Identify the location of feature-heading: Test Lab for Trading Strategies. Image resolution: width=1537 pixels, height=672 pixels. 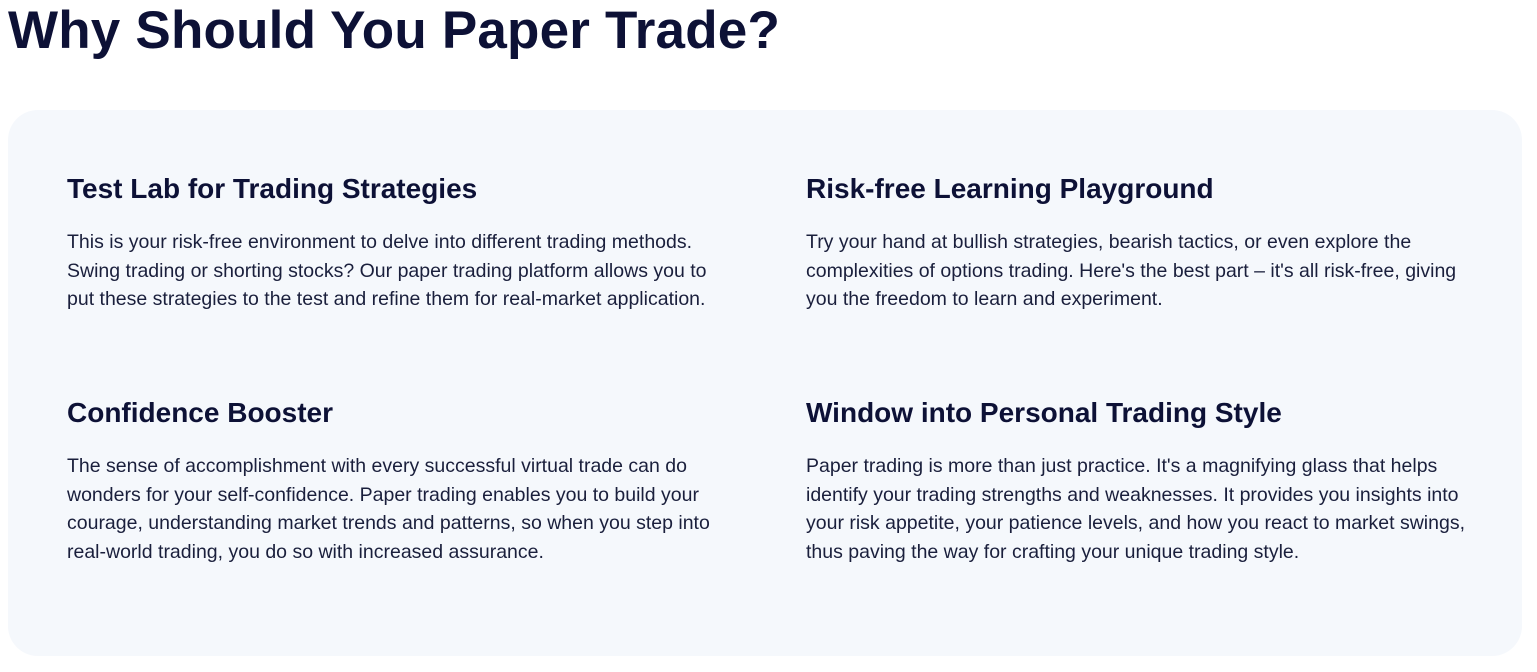
(272, 188).